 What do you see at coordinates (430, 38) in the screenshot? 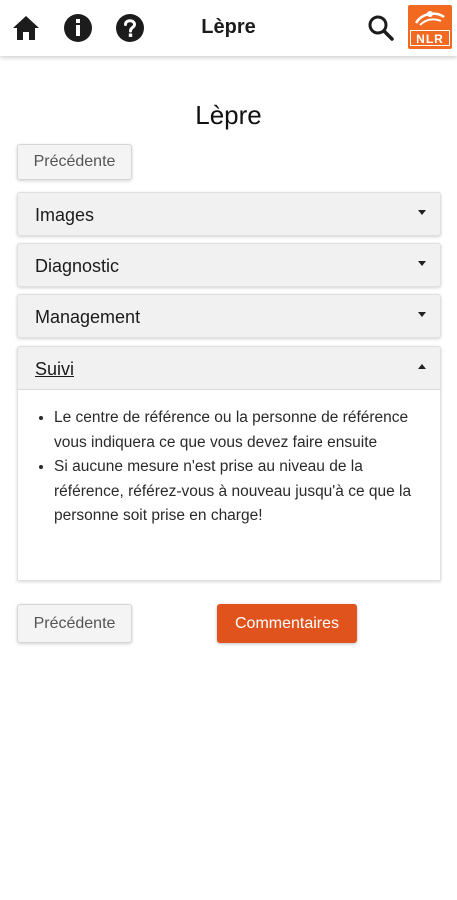
I see `logo-text: NLR` at bounding box center [430, 38].